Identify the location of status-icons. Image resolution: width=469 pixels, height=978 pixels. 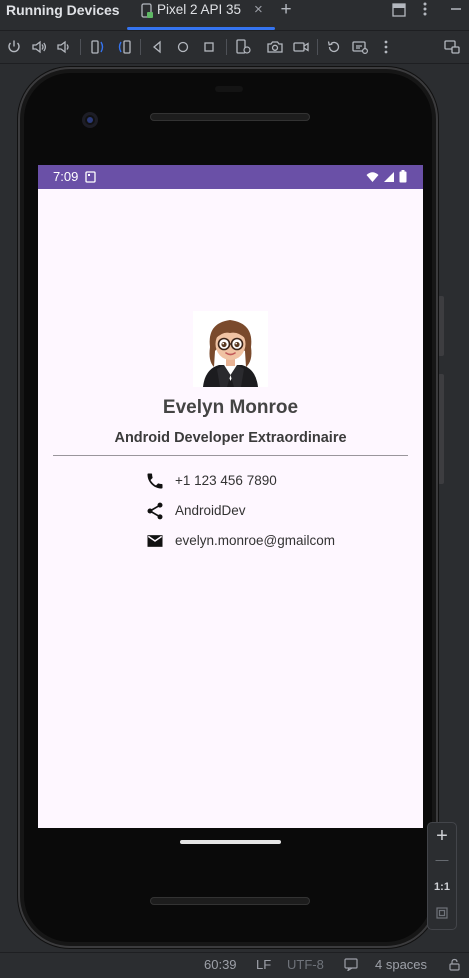
(386, 179).